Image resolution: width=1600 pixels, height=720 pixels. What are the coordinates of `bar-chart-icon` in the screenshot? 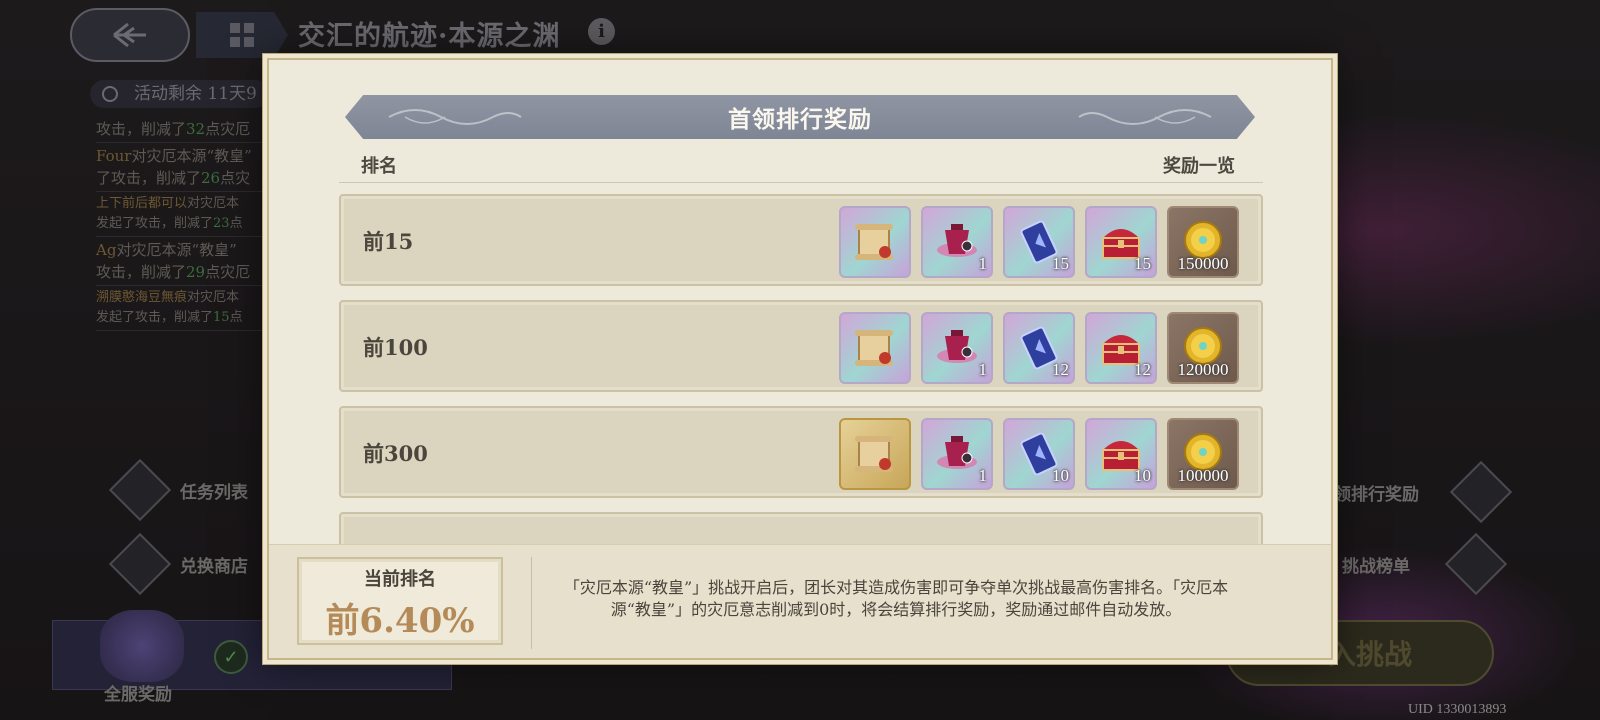 It's located at (1476, 564).